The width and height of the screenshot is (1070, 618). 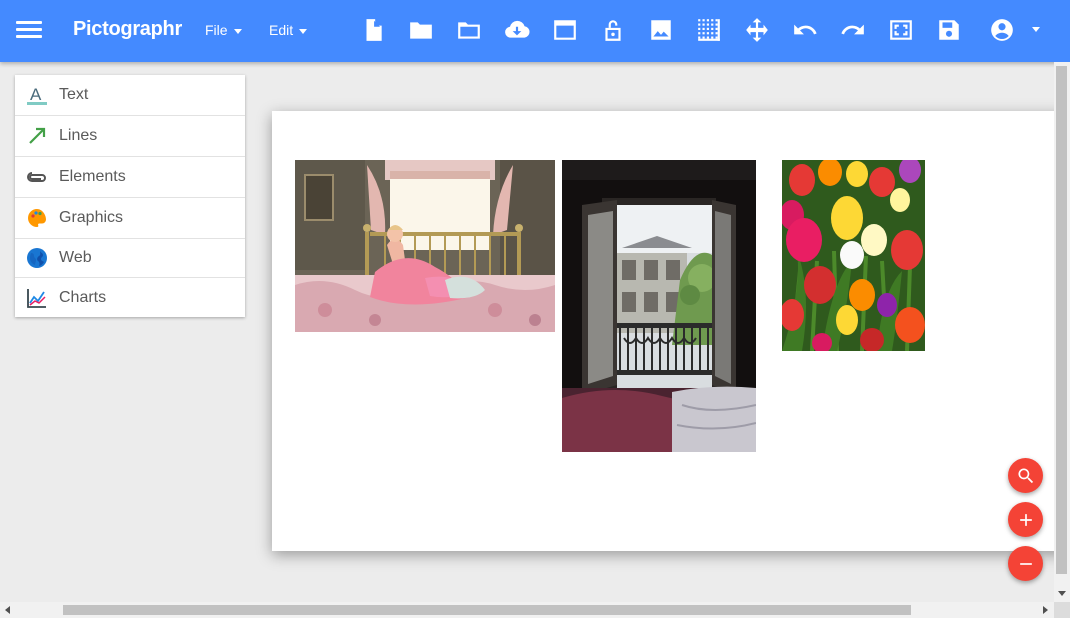 What do you see at coordinates (7, 610) in the screenshot?
I see `scroll-left-arrow-icon` at bounding box center [7, 610].